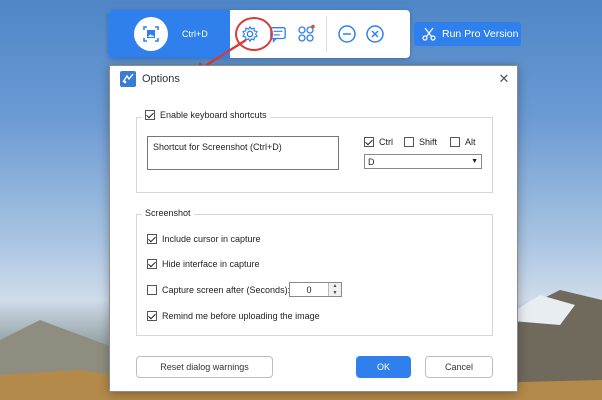  I want to click on alt-checkbox-row: Alt, so click(463, 142).